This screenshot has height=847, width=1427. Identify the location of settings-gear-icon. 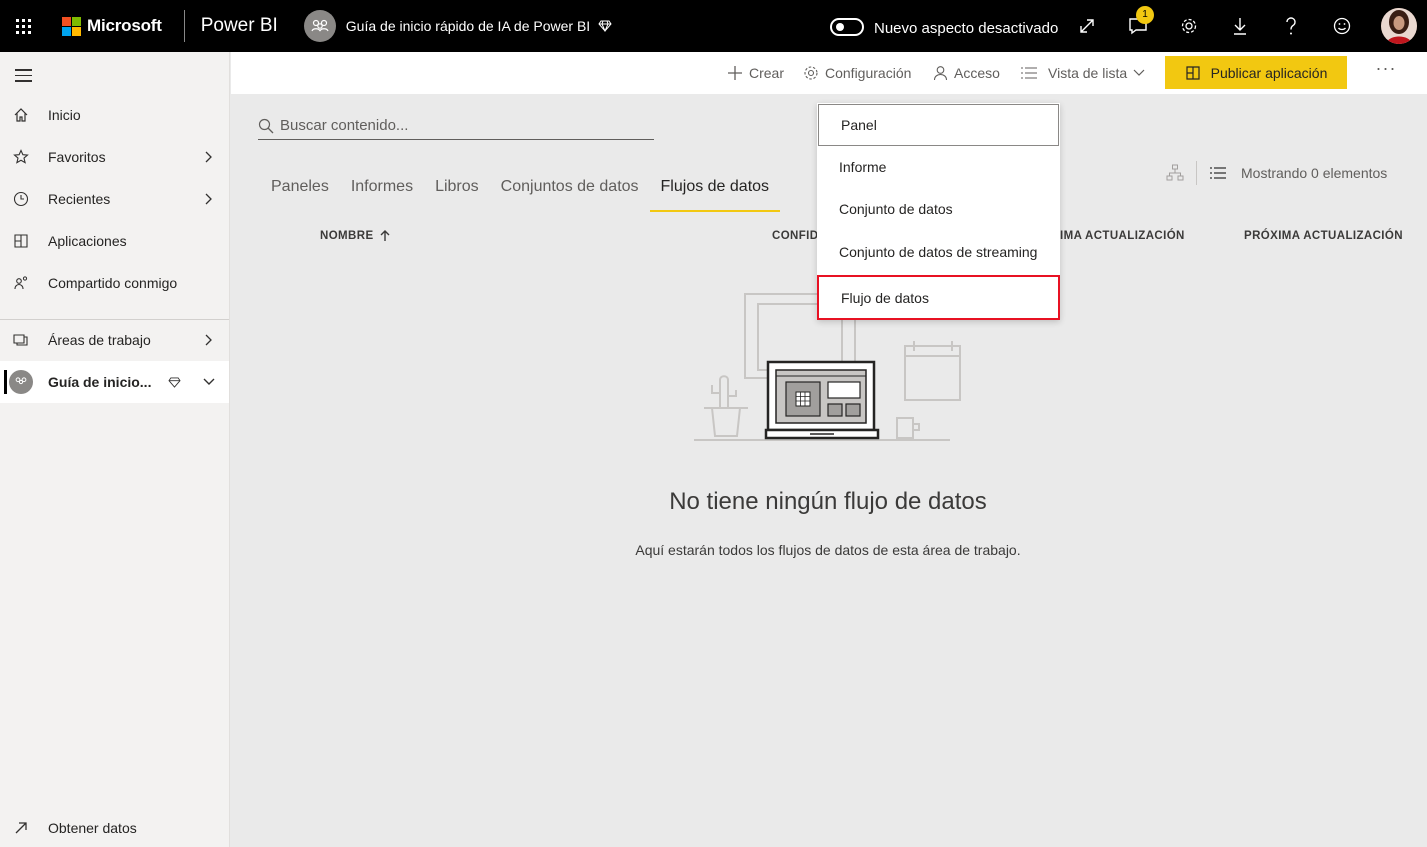
(1189, 26).